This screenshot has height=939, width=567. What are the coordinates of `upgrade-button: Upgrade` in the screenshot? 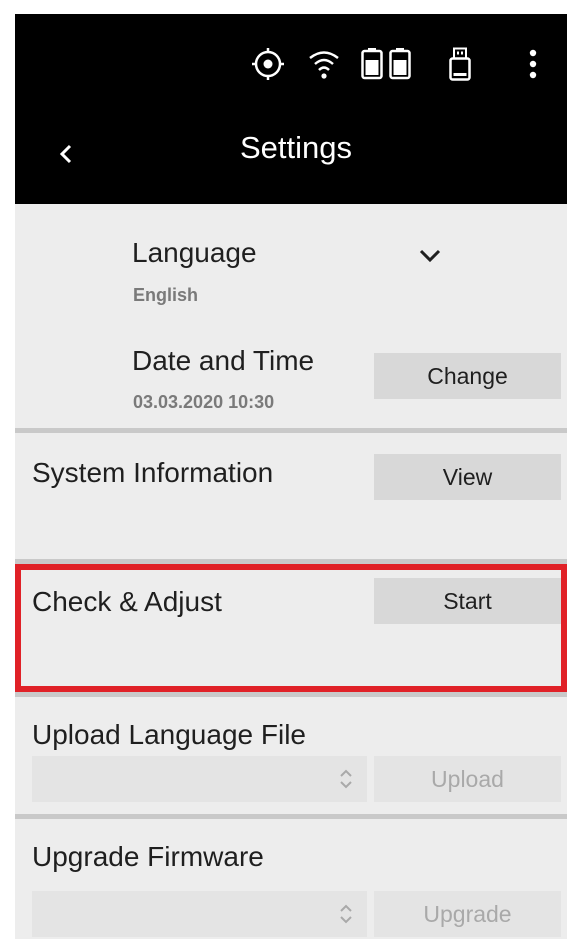 It's located at (467, 914).